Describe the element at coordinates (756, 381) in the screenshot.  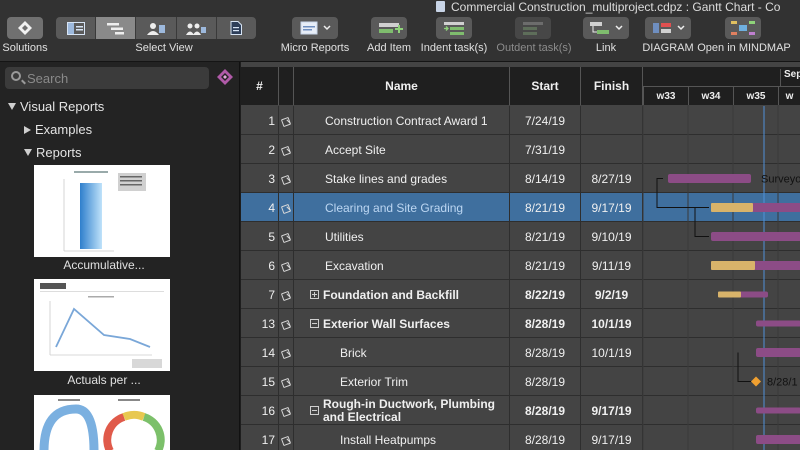
I see `milestone-marker` at that location.